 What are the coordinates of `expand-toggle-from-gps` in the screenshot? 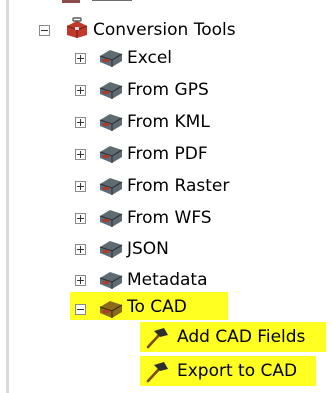 It's located at (80, 90).